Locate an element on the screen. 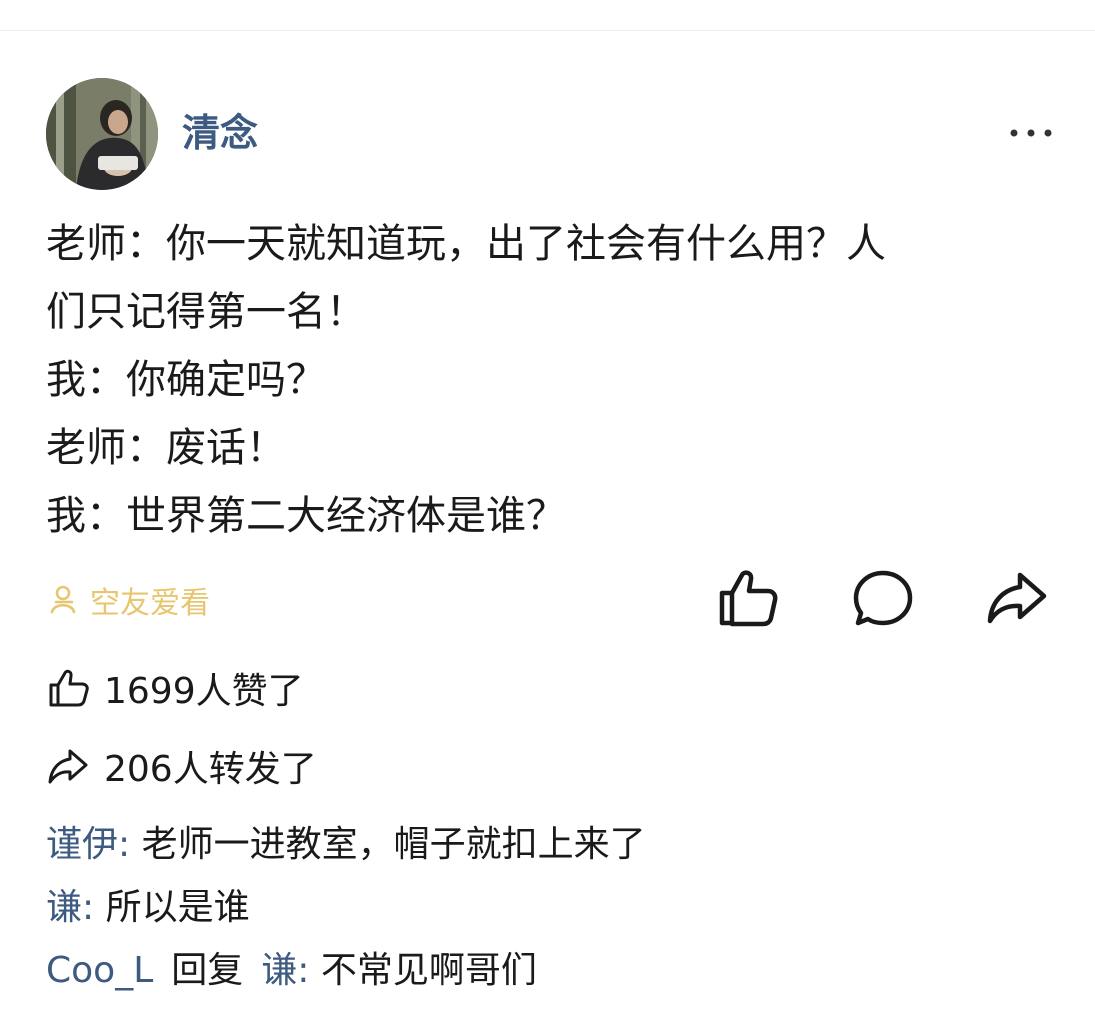 This screenshot has height=1011, width=1095. reply-label: 回复 is located at coordinates (207, 970).